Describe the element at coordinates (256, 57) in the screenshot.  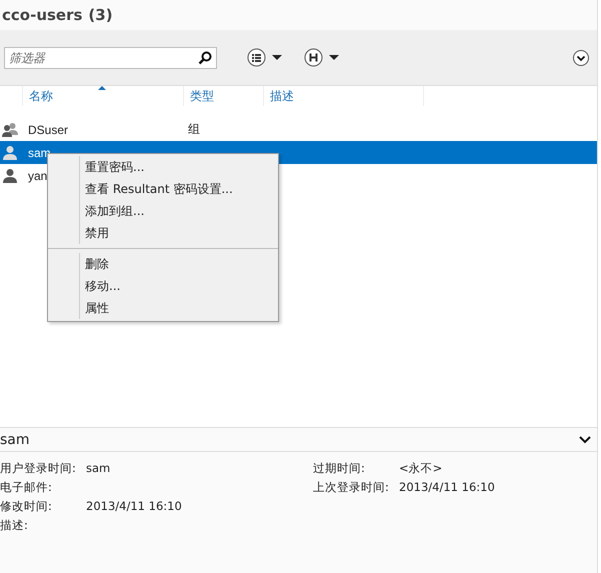
I see `list-icon` at that location.